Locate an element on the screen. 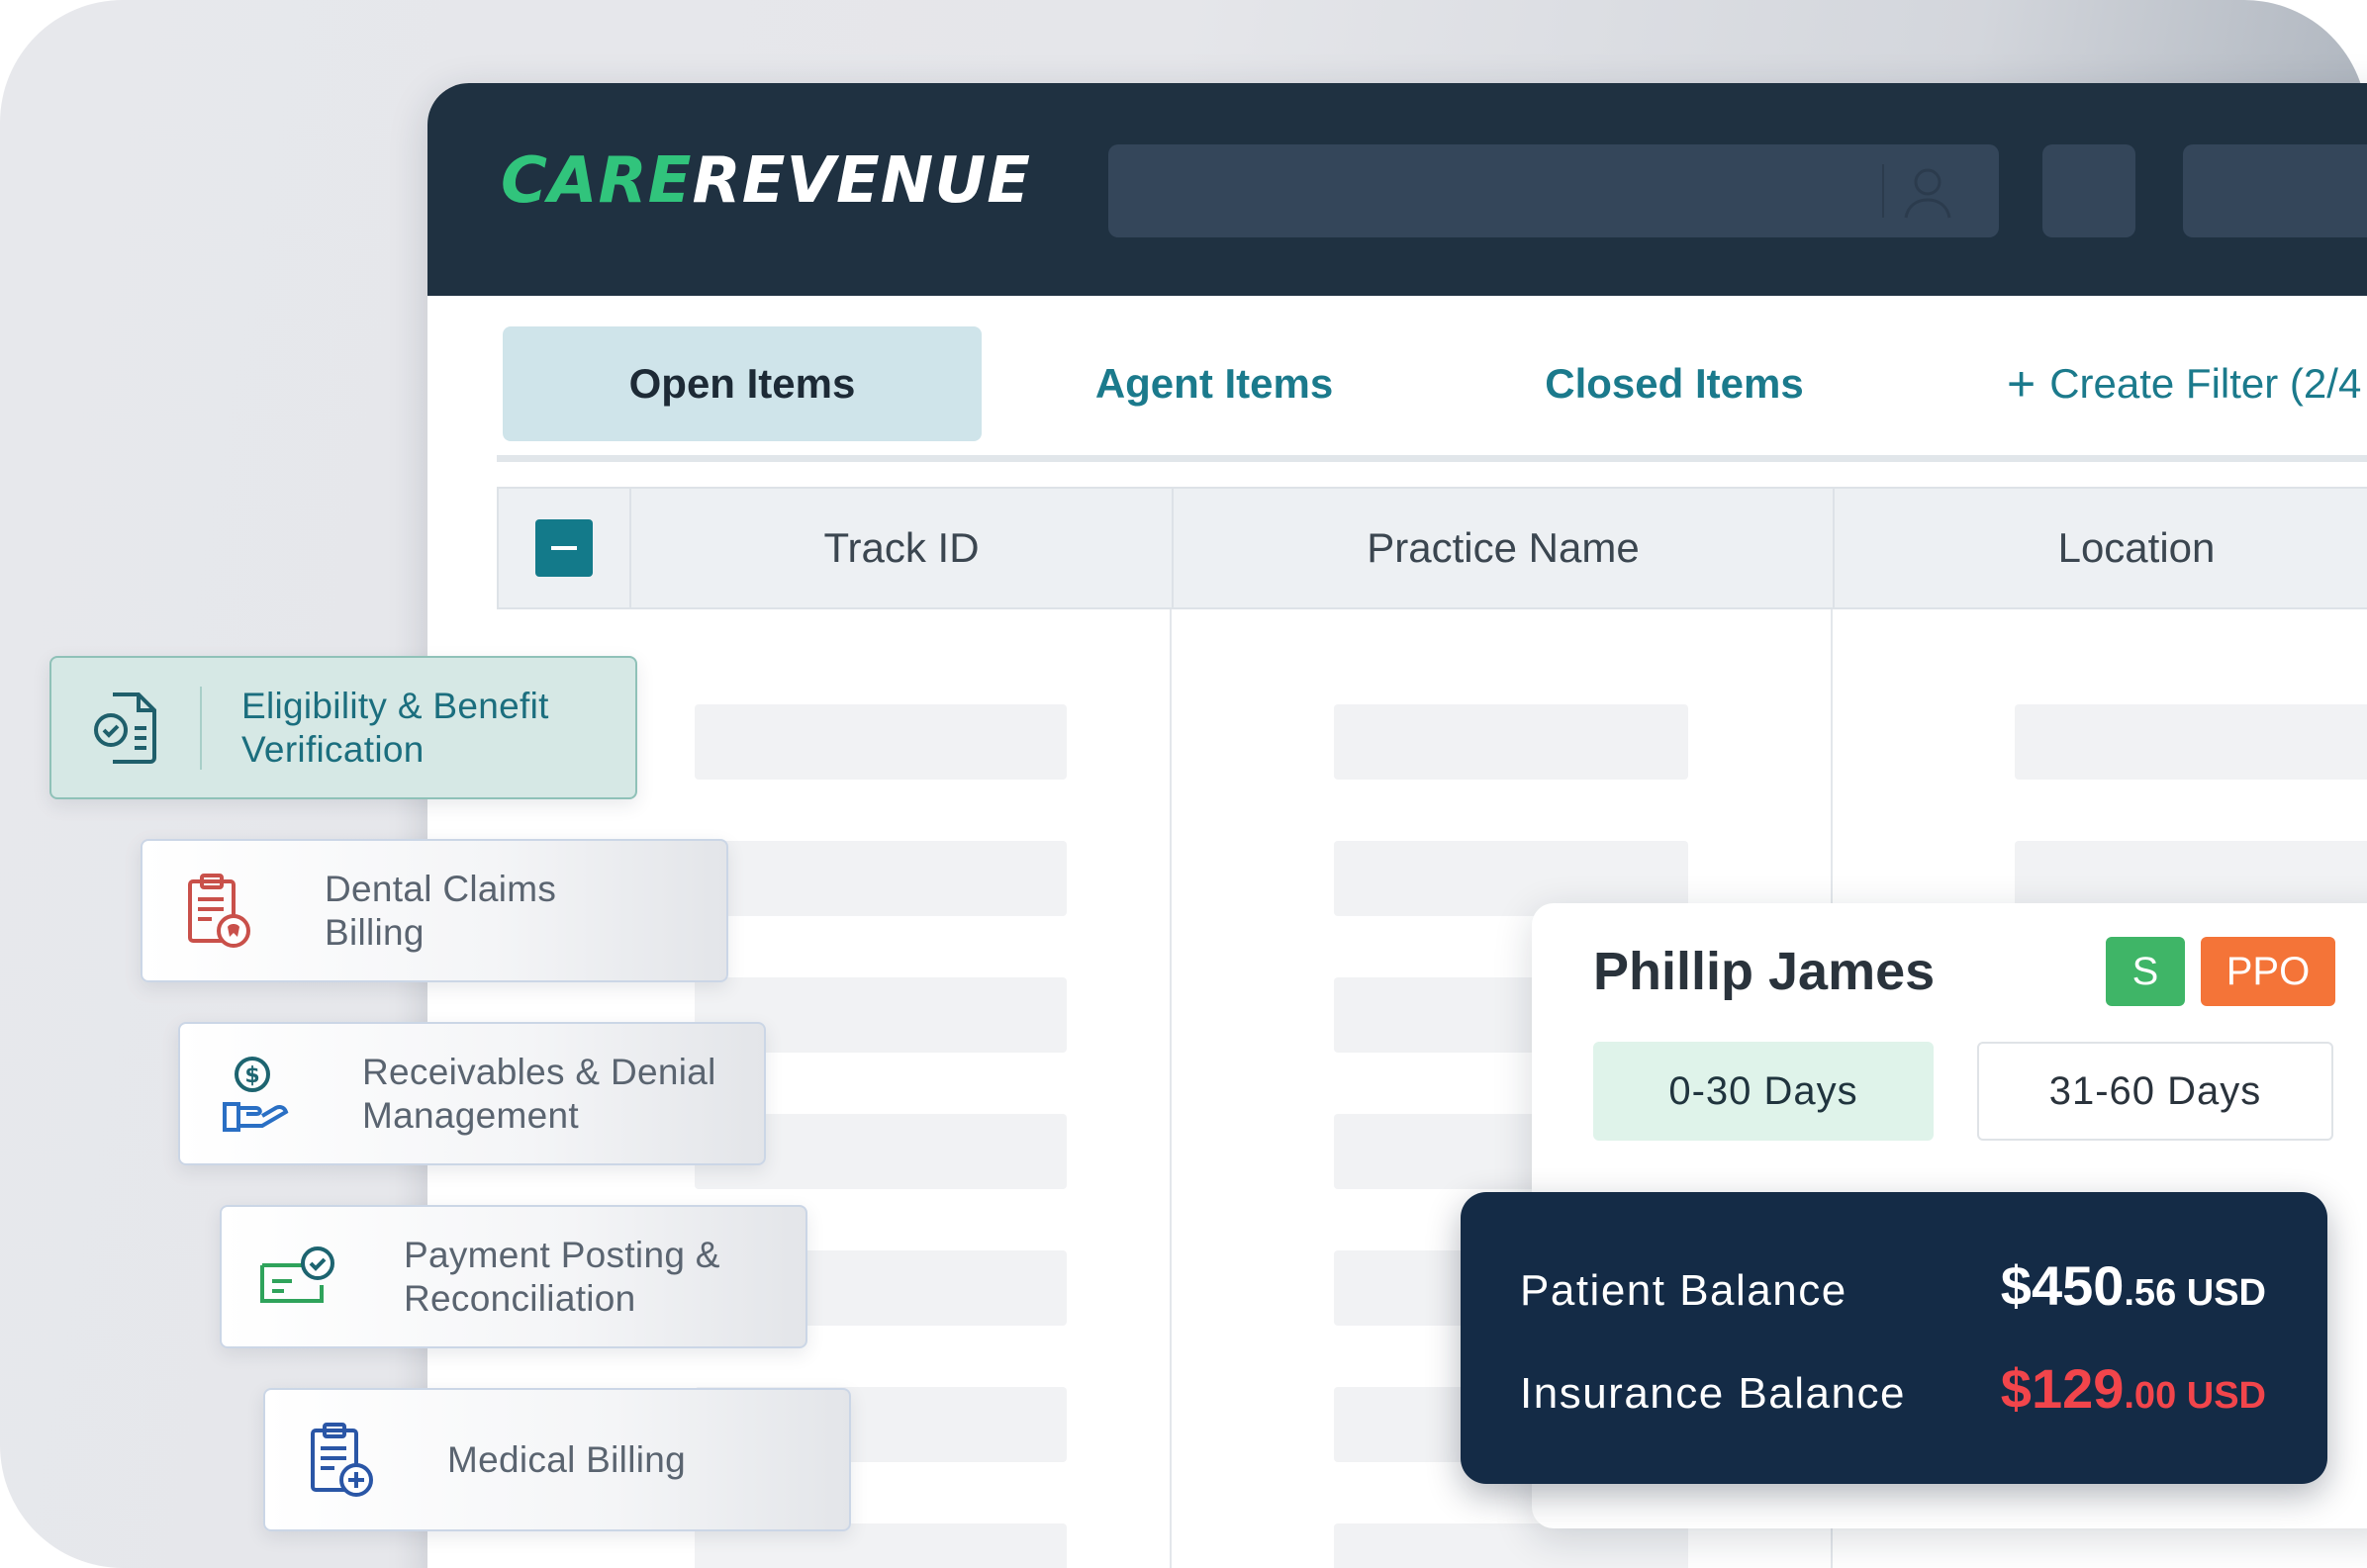  patient-balance-row: Patient Balance $450.56 USD is located at coordinates (1893, 1293).